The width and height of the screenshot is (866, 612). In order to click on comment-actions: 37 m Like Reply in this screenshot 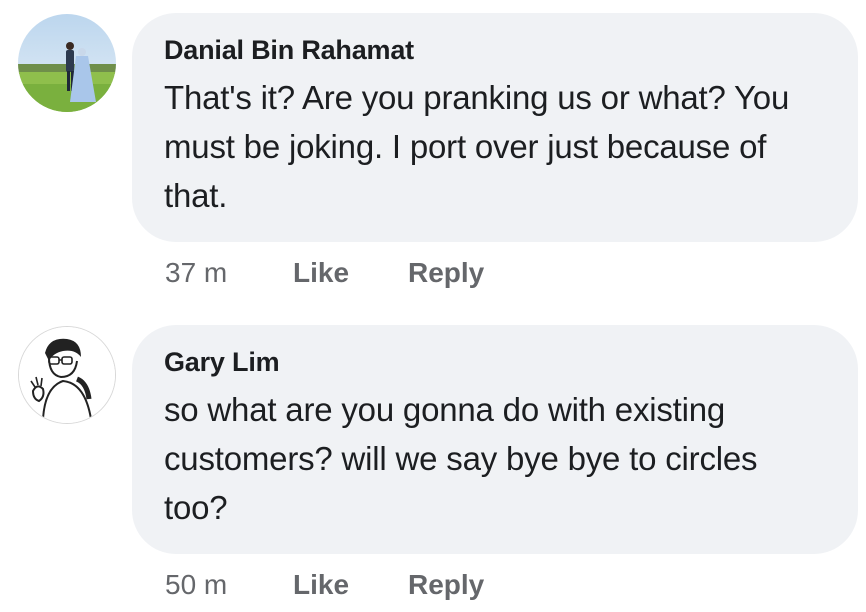, I will do `click(324, 273)`.